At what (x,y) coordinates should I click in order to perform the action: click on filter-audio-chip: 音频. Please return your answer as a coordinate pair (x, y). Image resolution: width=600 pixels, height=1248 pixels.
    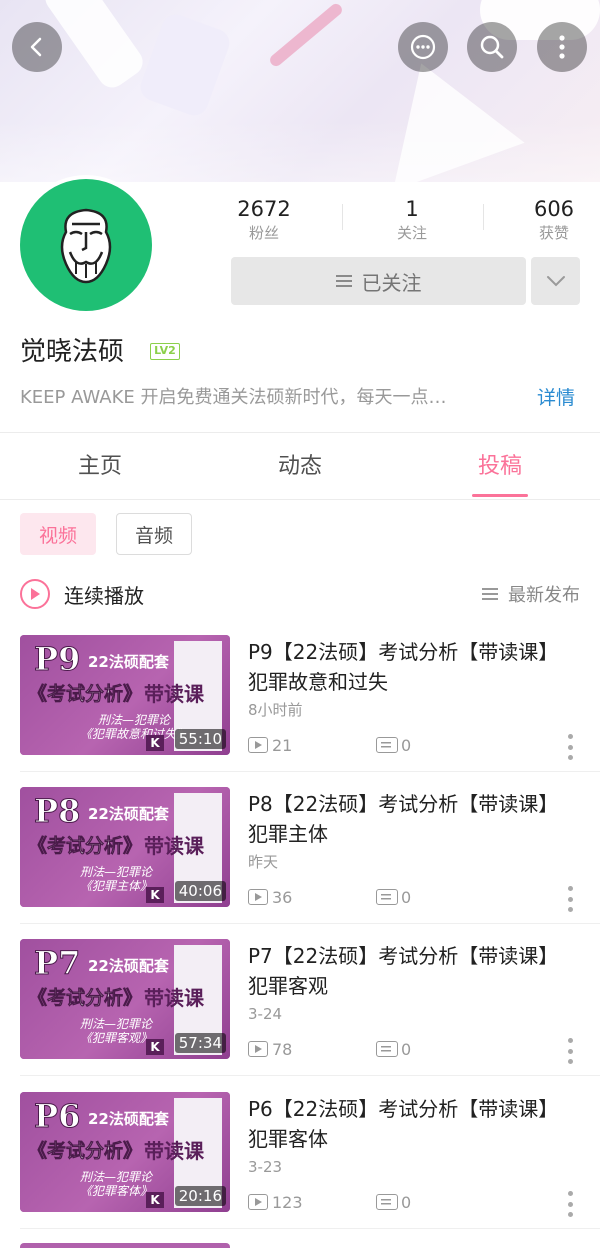
    Looking at the image, I should click on (154, 534).